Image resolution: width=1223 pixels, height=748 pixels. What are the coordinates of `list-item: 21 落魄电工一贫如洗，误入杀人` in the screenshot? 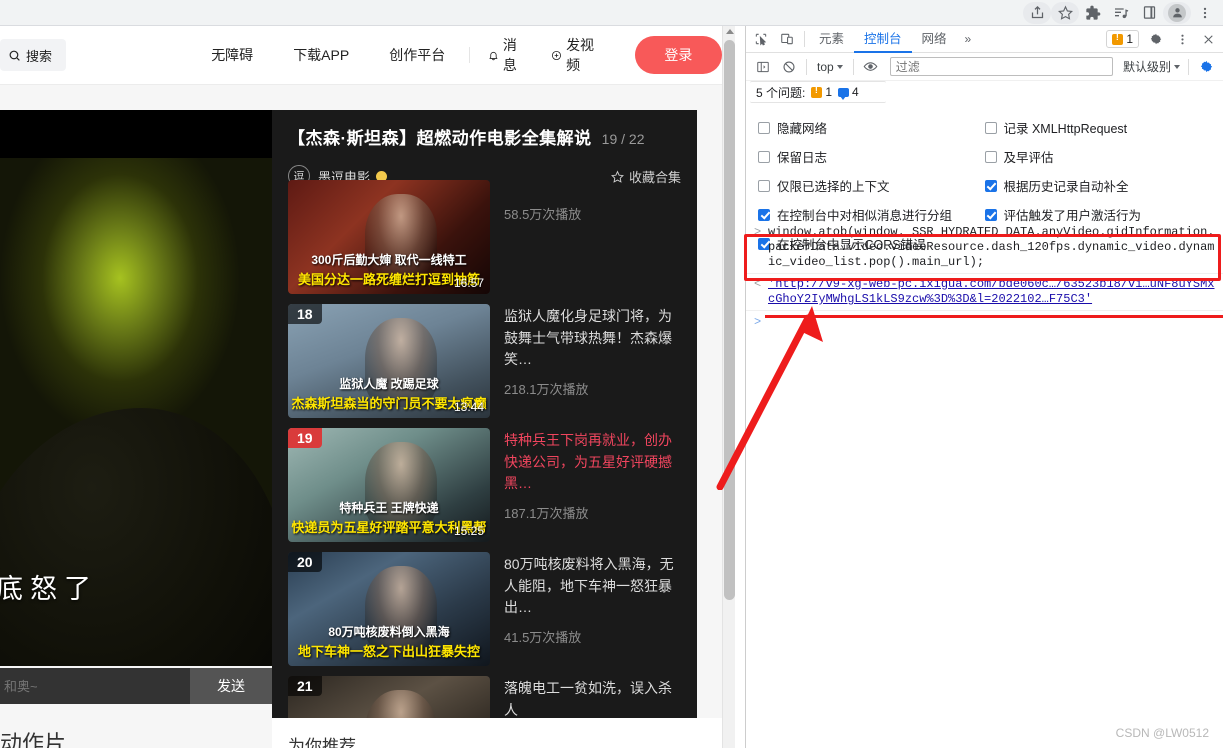 It's located at (486, 697).